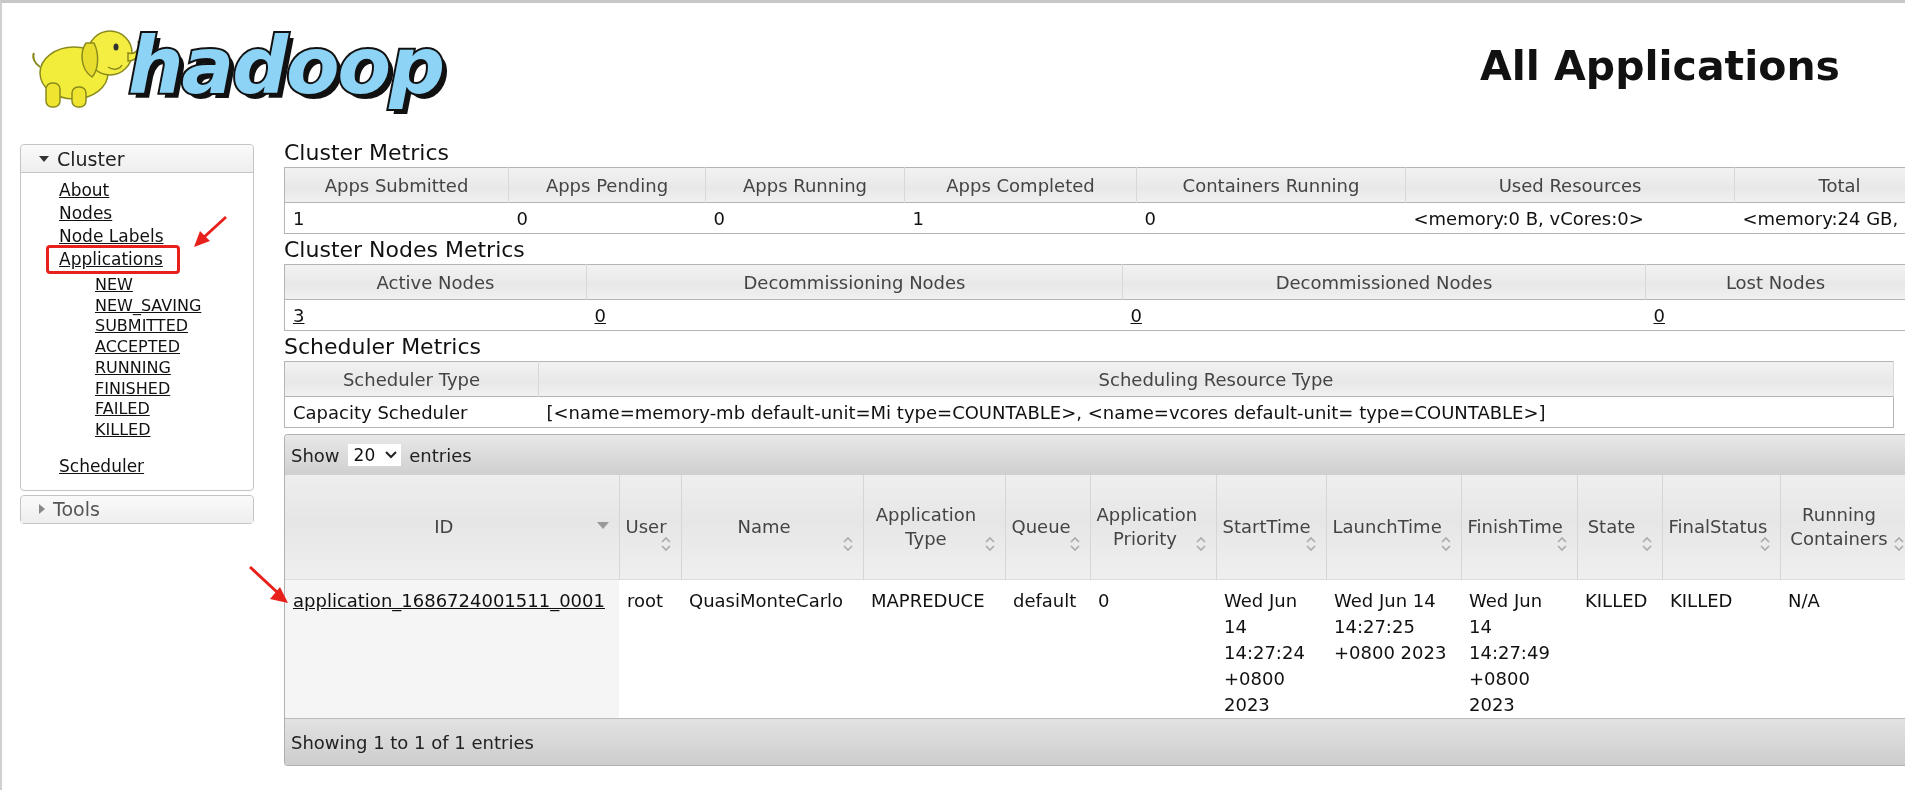  I want to click on page-title: All Applications, so click(1659, 65).